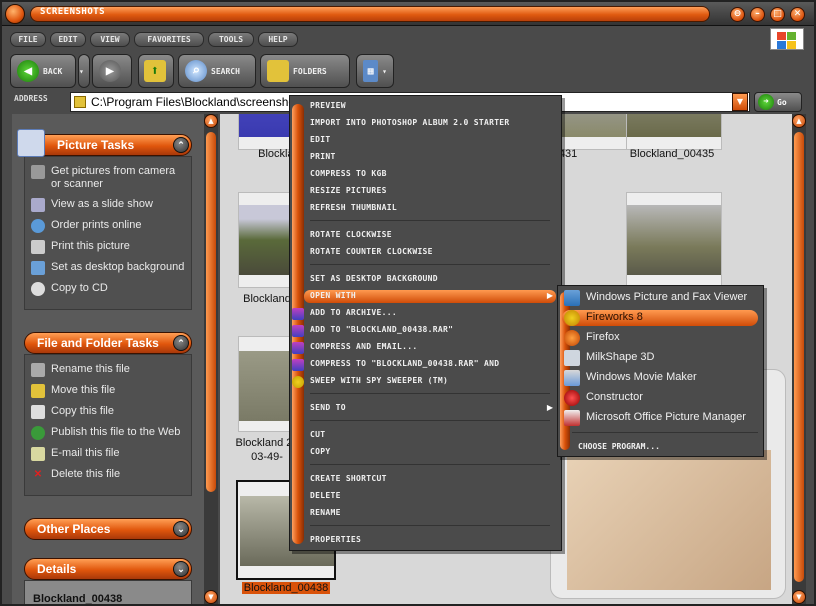 Image resolution: width=816 pixels, height=606 pixels. Describe the element at coordinates (348, 190) in the screenshot. I see `ctx-resize: Resize Pictures` at that location.